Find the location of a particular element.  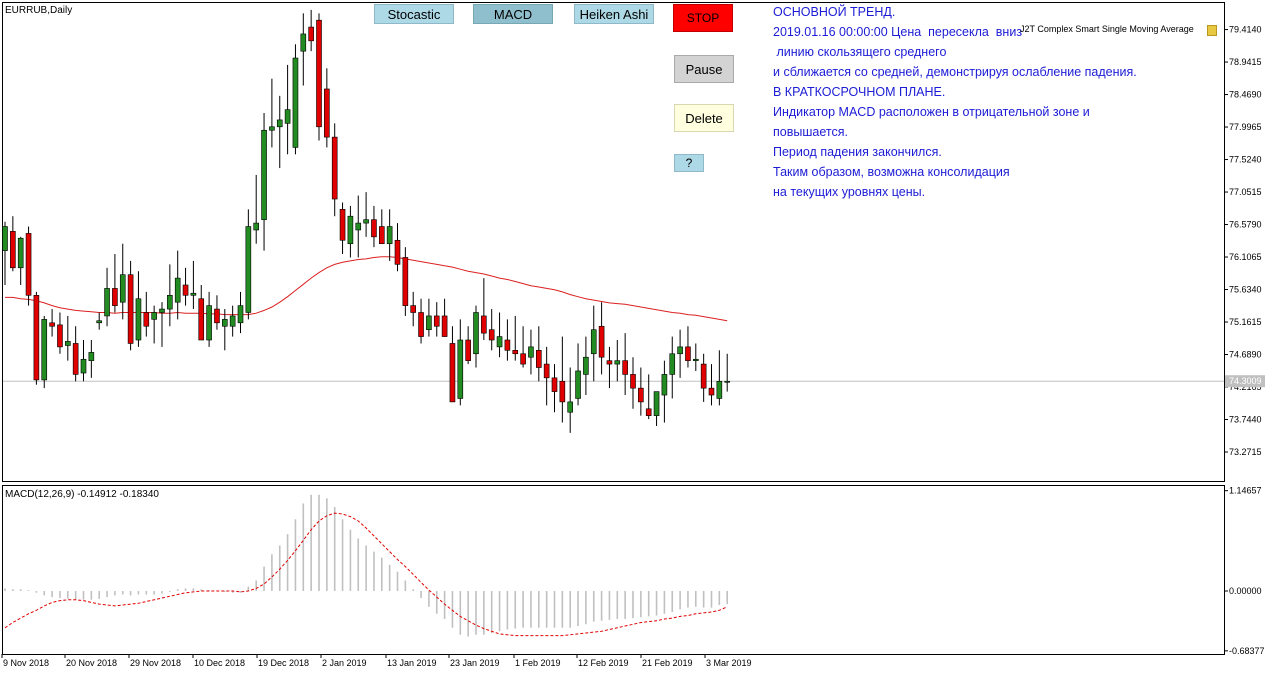

macd-axis: 1.14657 0.00000 -0.68377 is located at coordinates (1244, 571).